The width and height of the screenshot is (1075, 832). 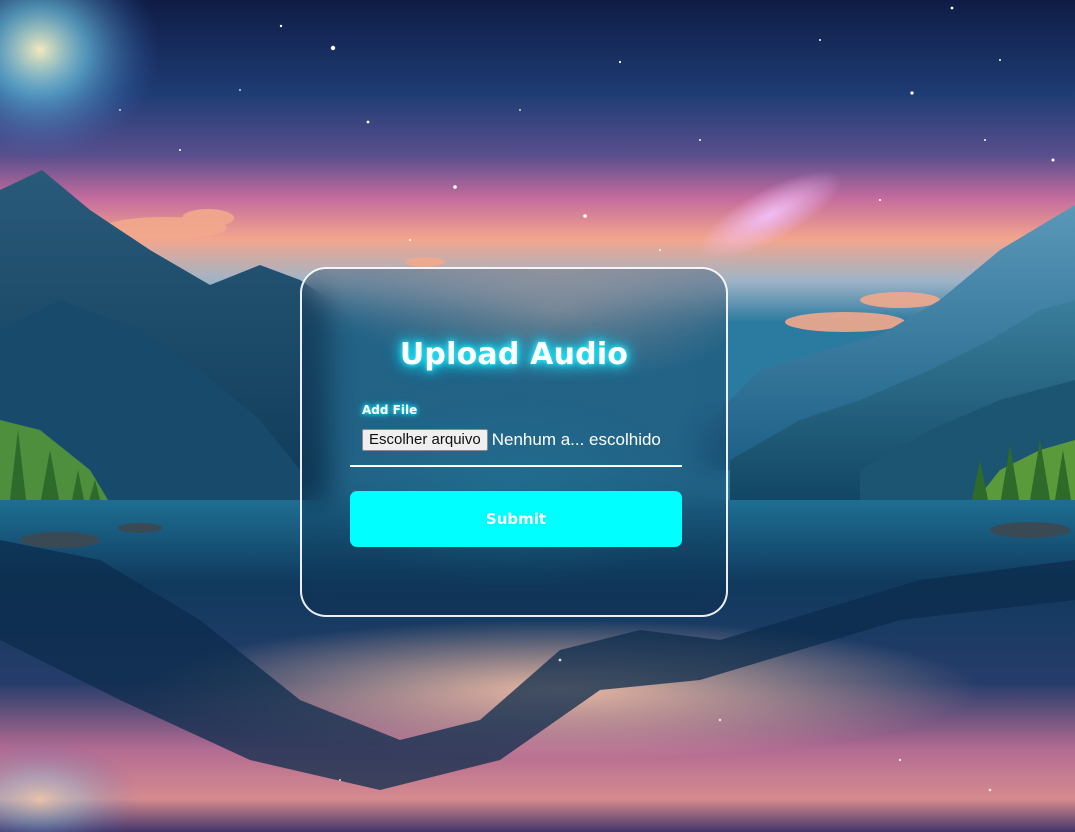 What do you see at coordinates (576, 439) in the screenshot?
I see `file-status-text: Nenhum a... escolhido` at bounding box center [576, 439].